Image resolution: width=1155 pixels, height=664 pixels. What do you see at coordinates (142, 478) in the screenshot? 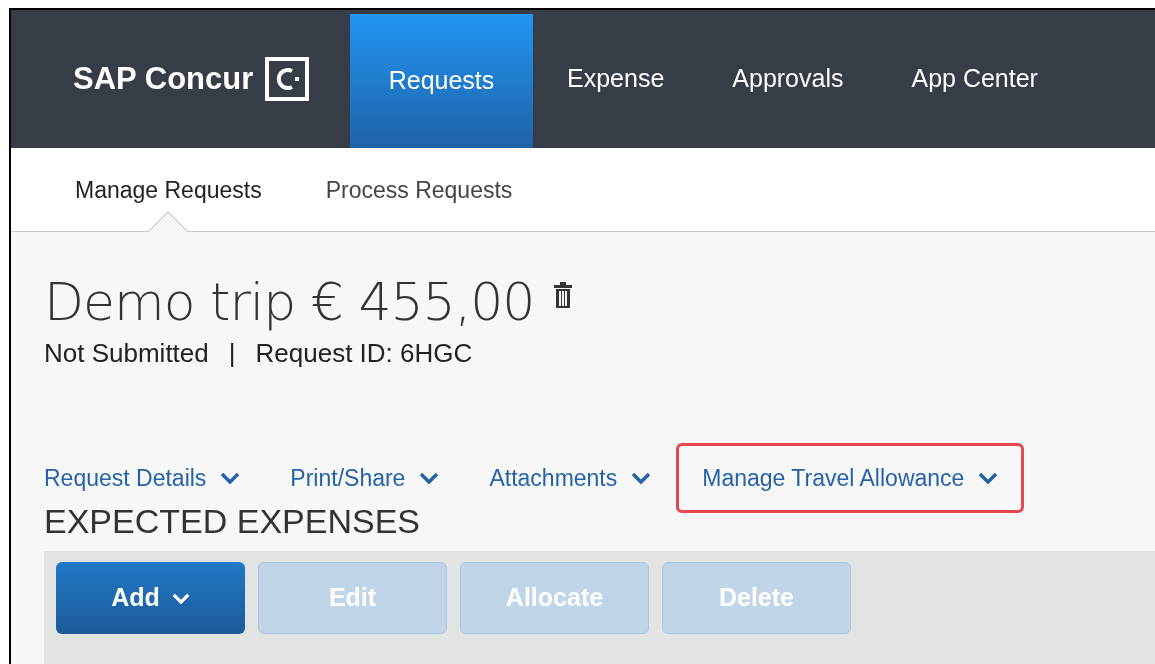
I see `action-menu-link: Request Details` at bounding box center [142, 478].